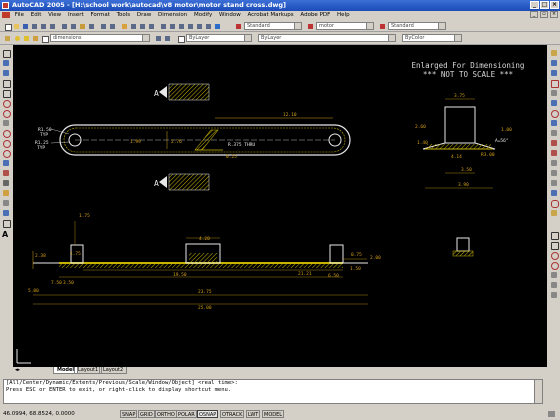 The width and height of the screenshot is (560, 420). I want to click on layer-freeze-icon, so click(26, 38).